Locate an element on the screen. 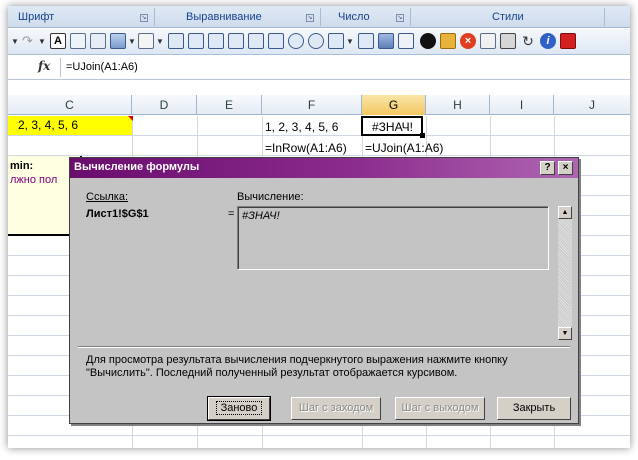 Image resolution: width=638 pixels, height=460 pixels. step-out-button: Шаг с выходом is located at coordinates (440, 408).